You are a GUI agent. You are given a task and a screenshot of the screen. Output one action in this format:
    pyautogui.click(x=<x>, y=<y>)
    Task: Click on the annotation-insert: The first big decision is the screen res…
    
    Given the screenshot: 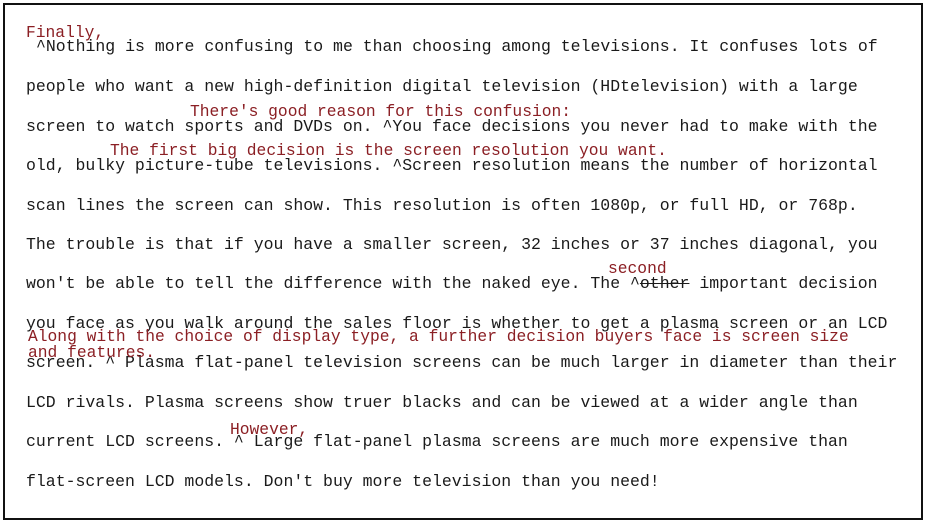 What is the action you would take?
    pyautogui.click(x=388, y=150)
    